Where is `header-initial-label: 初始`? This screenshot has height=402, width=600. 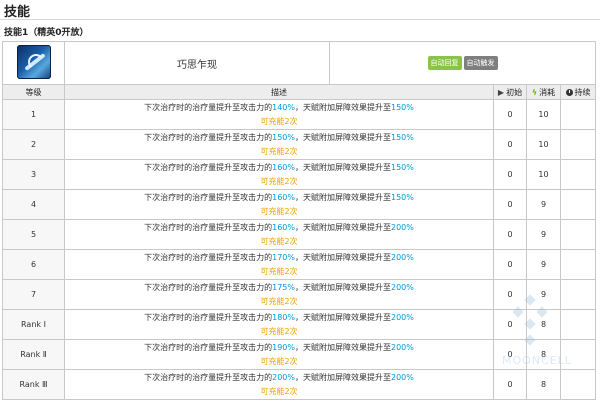 header-initial-label: 初始 is located at coordinates (514, 92).